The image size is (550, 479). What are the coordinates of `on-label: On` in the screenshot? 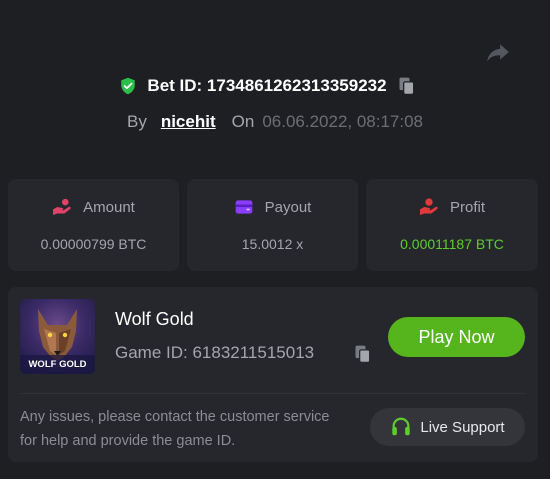 It's located at (243, 121).